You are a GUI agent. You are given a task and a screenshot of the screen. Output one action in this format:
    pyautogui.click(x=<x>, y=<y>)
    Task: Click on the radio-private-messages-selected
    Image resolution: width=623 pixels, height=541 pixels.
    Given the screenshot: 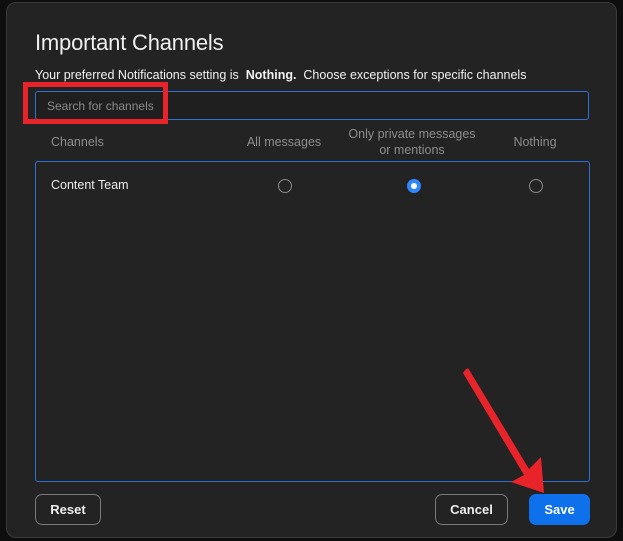 What is the action you would take?
    pyautogui.click(x=414, y=186)
    